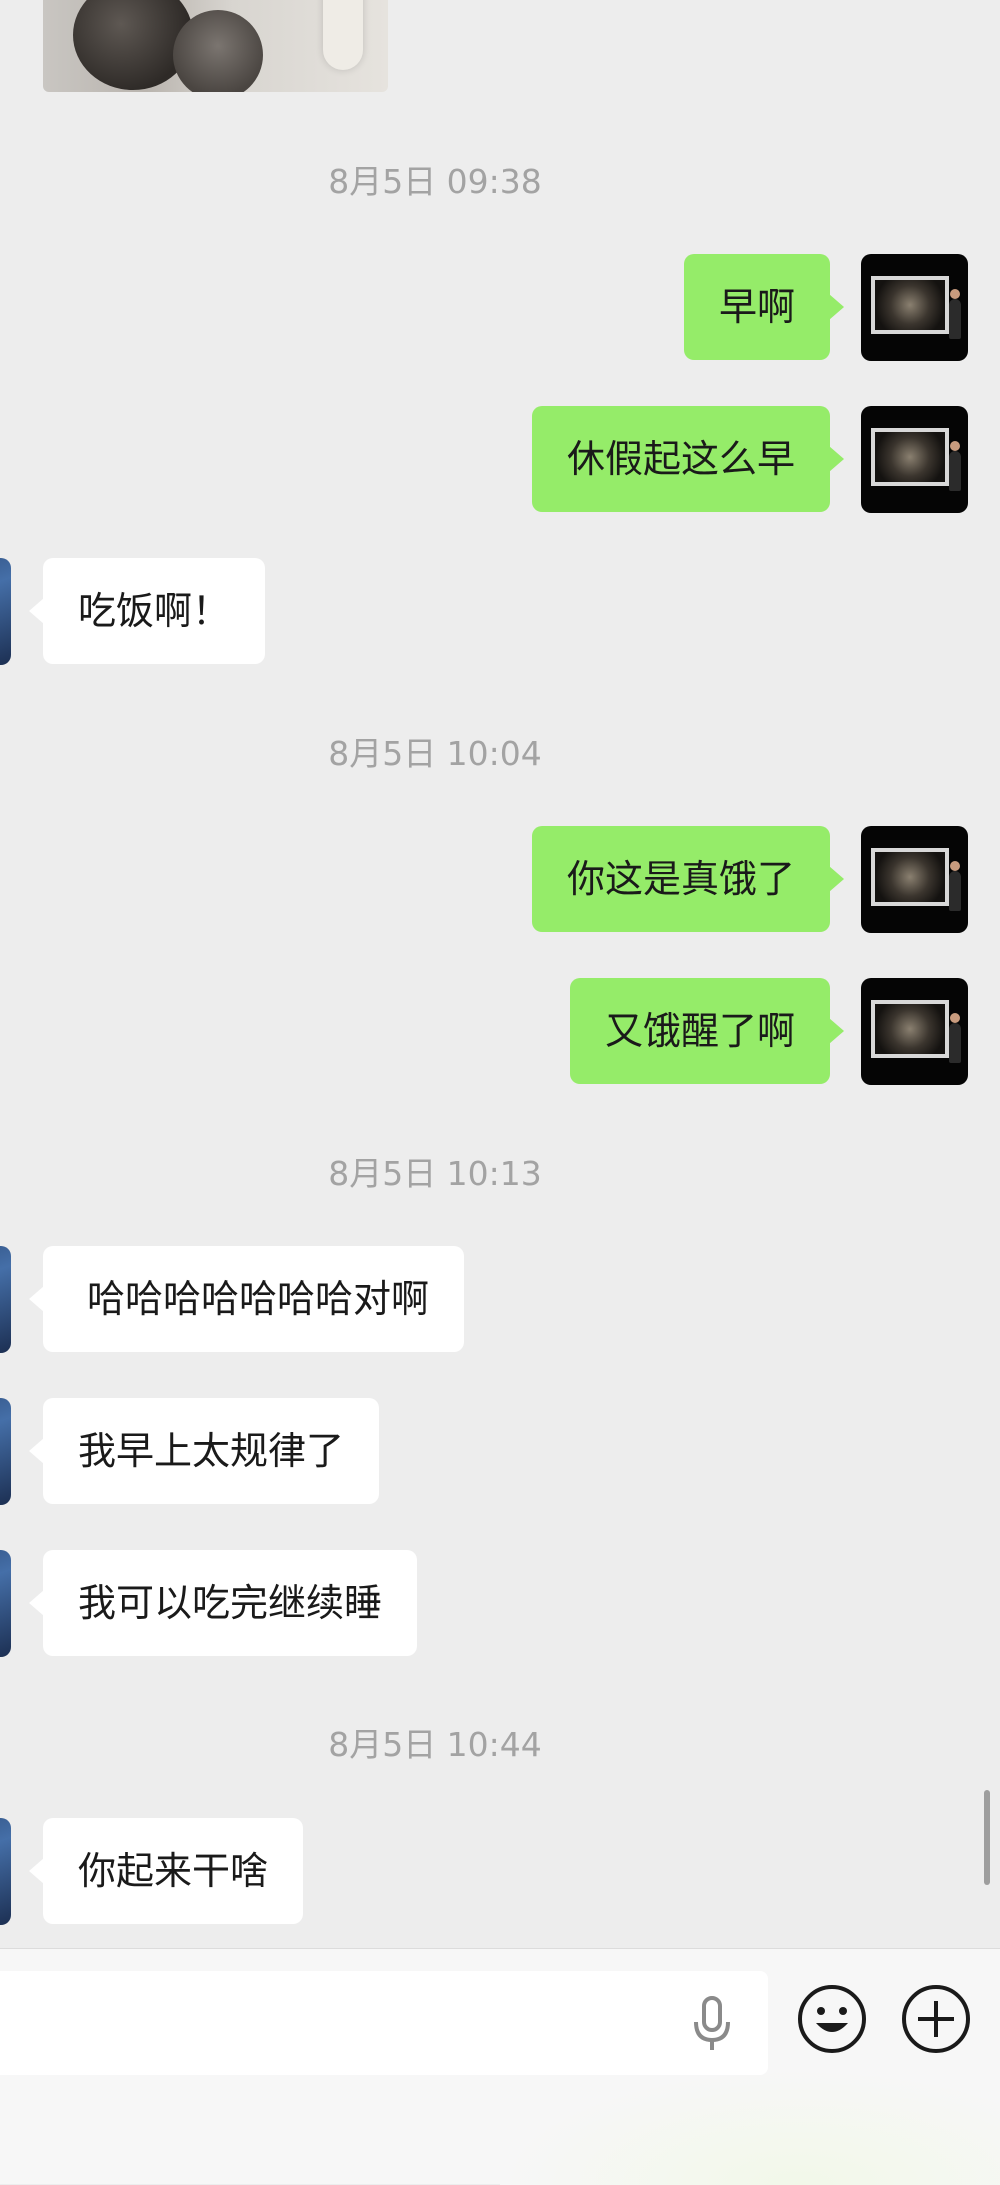 The width and height of the screenshot is (1000, 2185). I want to click on contact-message-bubble: 我早上太规律了, so click(204, 1451).